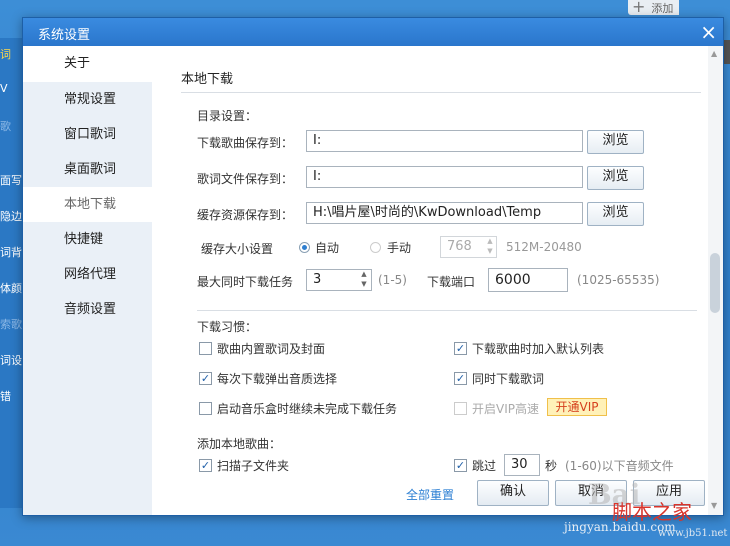  Describe the element at coordinates (205, 348) in the screenshot. I see `embed-lyrics-checkbox` at that location.